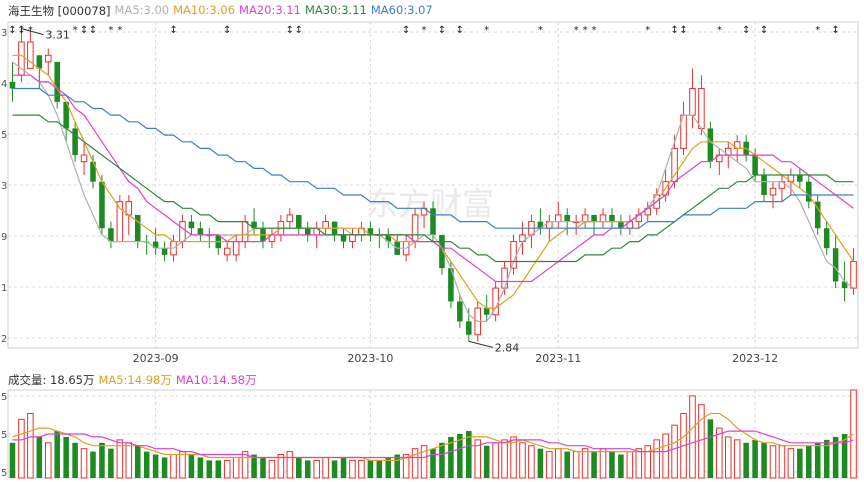 The width and height of the screenshot is (864, 482). Describe the element at coordinates (51, 380) in the screenshot. I see `volume-title: 成交量: 18.65万` at that location.